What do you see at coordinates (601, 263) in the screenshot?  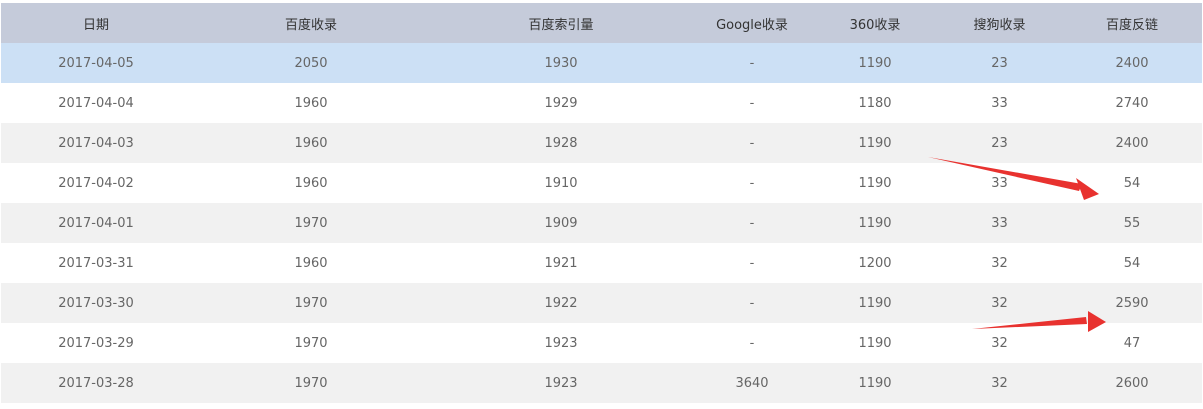 I see `table-row: 2017-03-31 1960 1921 - 1200 32 54` at bounding box center [601, 263].